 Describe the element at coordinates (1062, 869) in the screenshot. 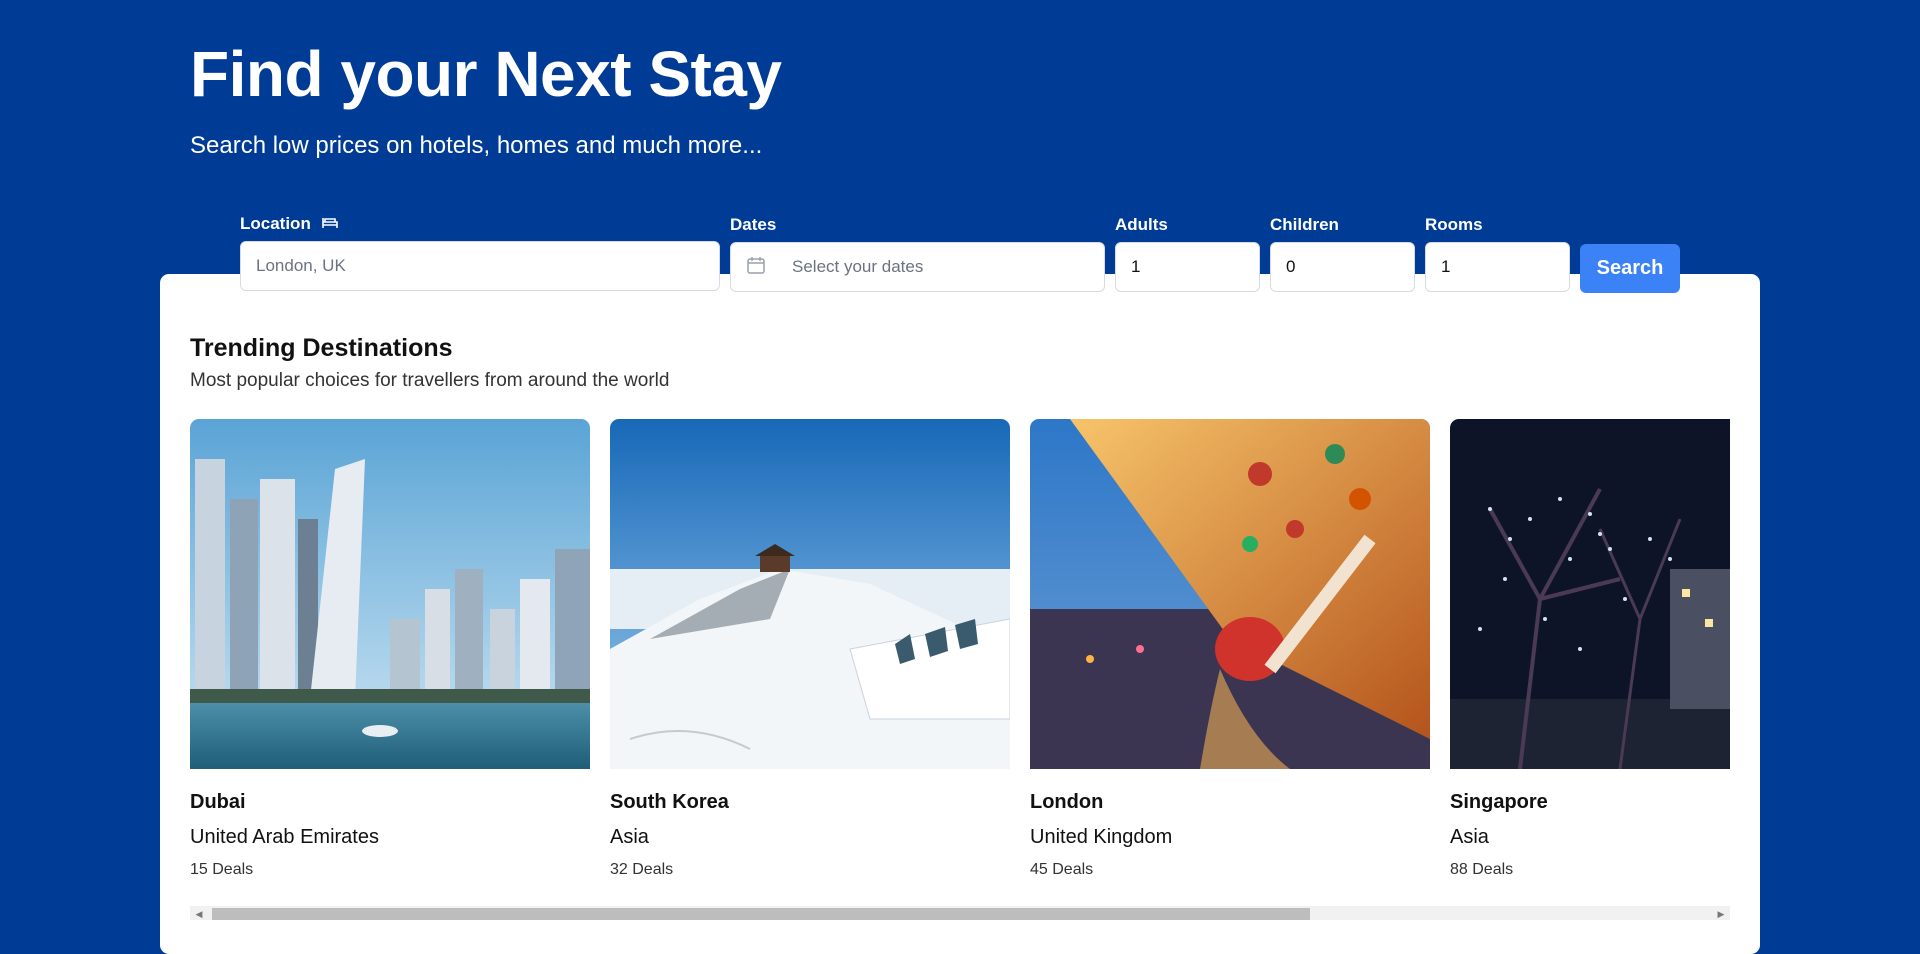

I see `destination-deals: 45 Deals` at that location.